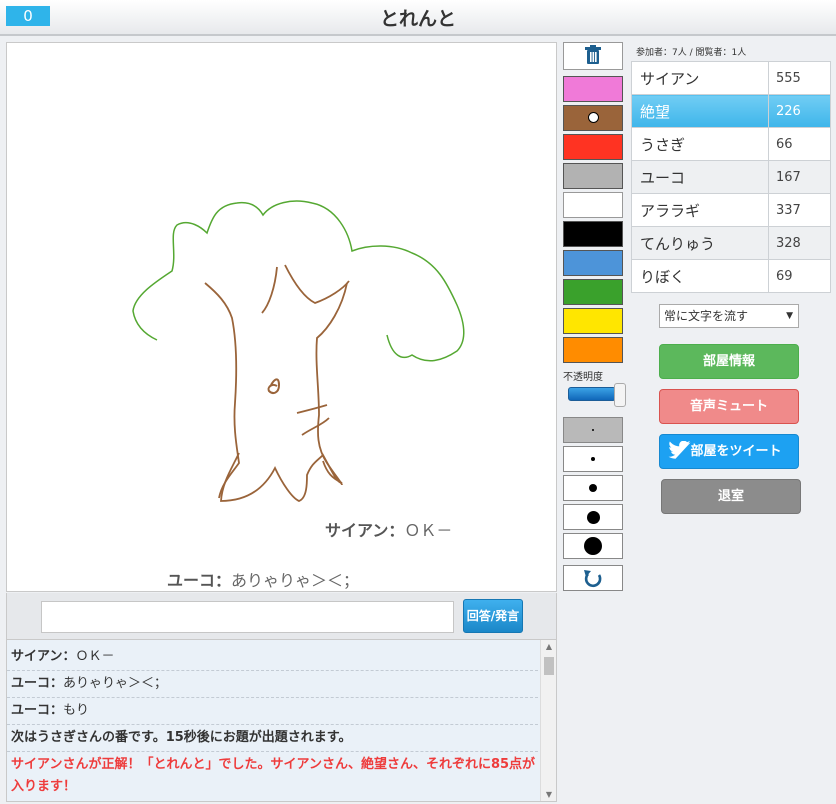 The height and width of the screenshot is (804, 836). Describe the element at coordinates (115, 683) in the screenshot. I see `chat-text: ありゃりゃ＞＜；` at that location.